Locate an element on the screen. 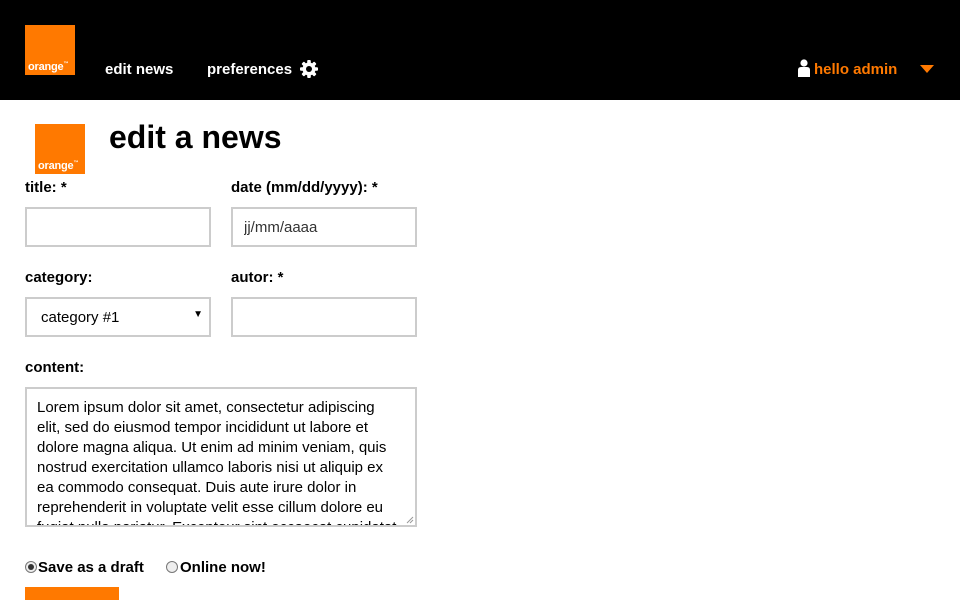 This screenshot has height=600, width=960. date-label: date (mm/dd/yyyy): * is located at coordinates (304, 187).